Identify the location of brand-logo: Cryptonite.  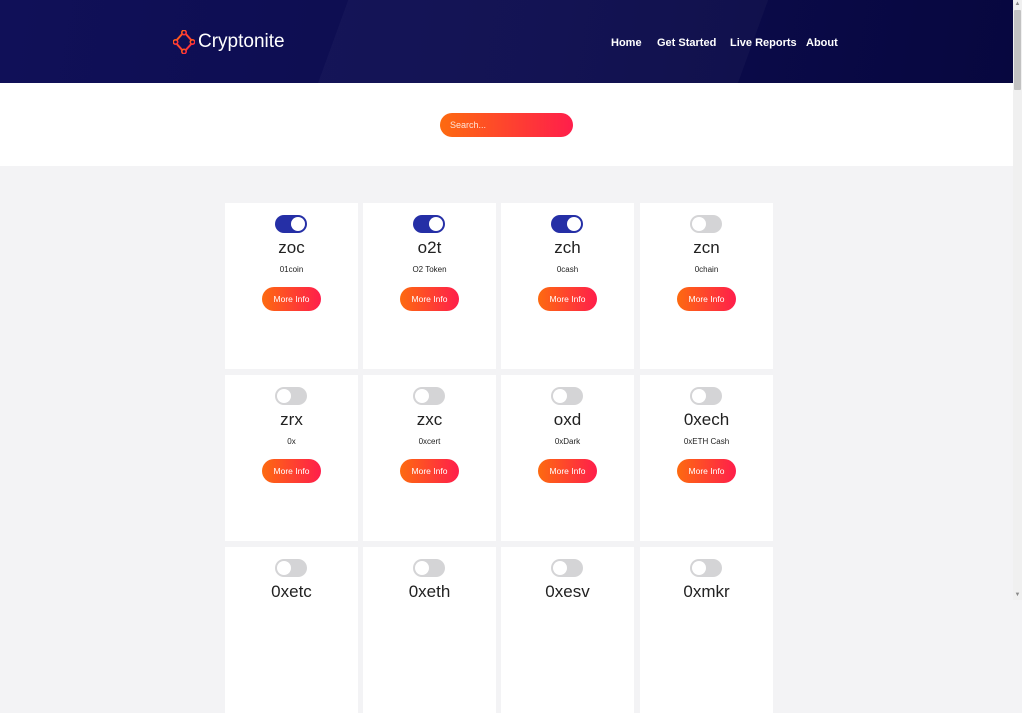
(229, 42).